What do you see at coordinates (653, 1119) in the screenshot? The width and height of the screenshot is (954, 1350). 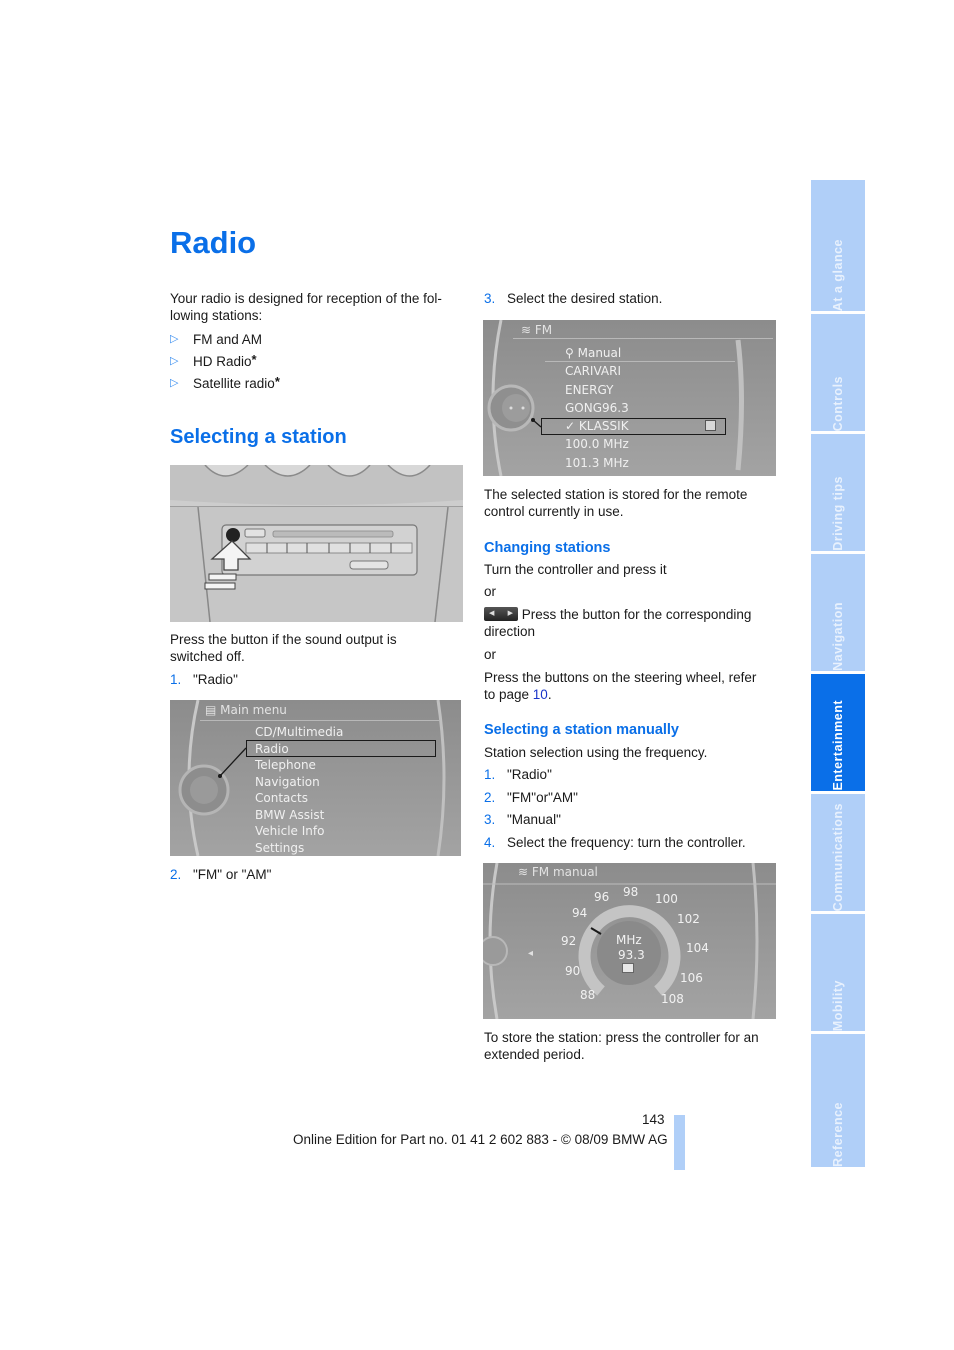 I see `page-number: 143` at bounding box center [653, 1119].